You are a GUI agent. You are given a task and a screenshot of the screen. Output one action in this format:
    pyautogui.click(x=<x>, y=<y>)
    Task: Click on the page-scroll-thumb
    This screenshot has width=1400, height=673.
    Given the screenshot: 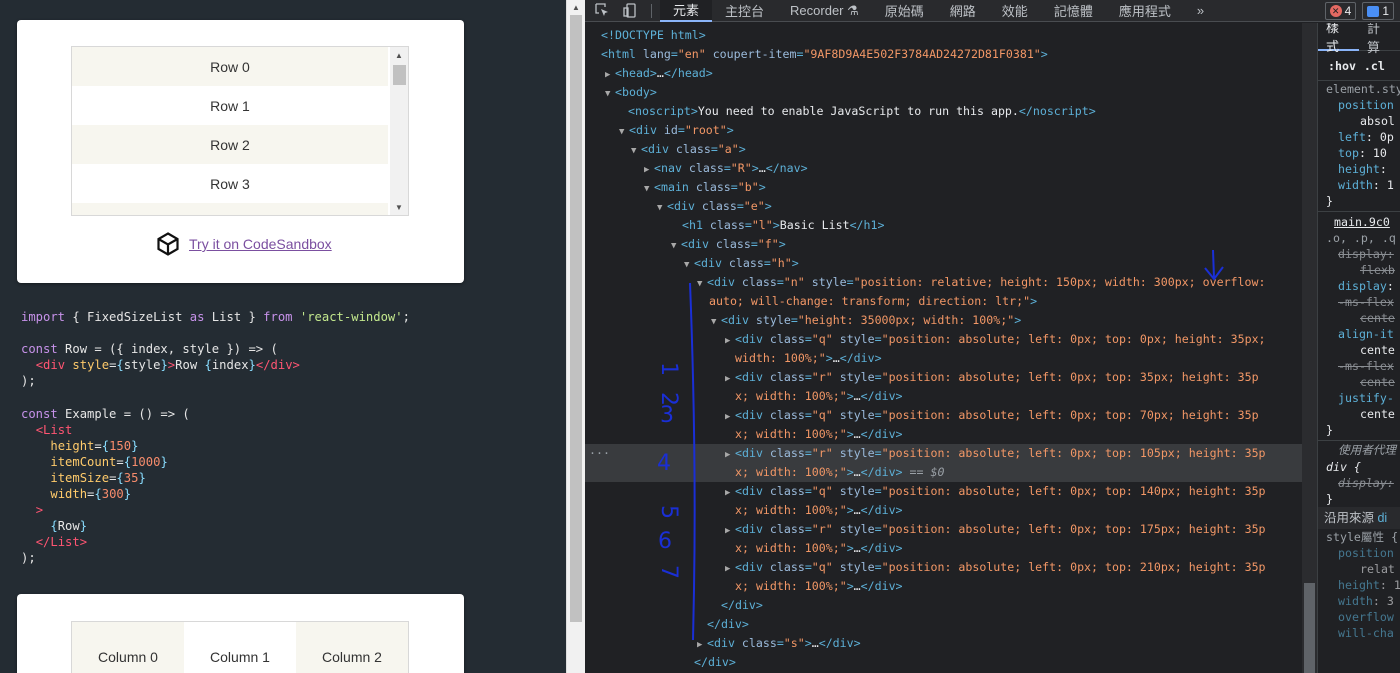 What is the action you would take?
    pyautogui.click(x=576, y=318)
    